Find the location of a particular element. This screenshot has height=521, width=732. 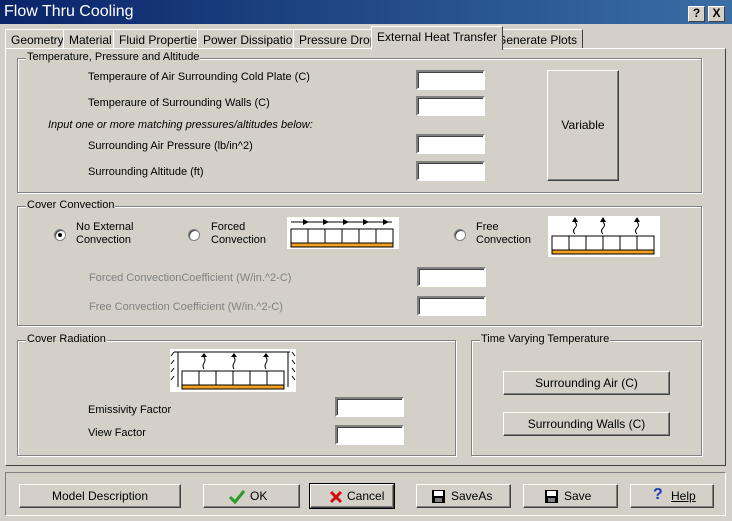

close-button: X is located at coordinates (716, 14).